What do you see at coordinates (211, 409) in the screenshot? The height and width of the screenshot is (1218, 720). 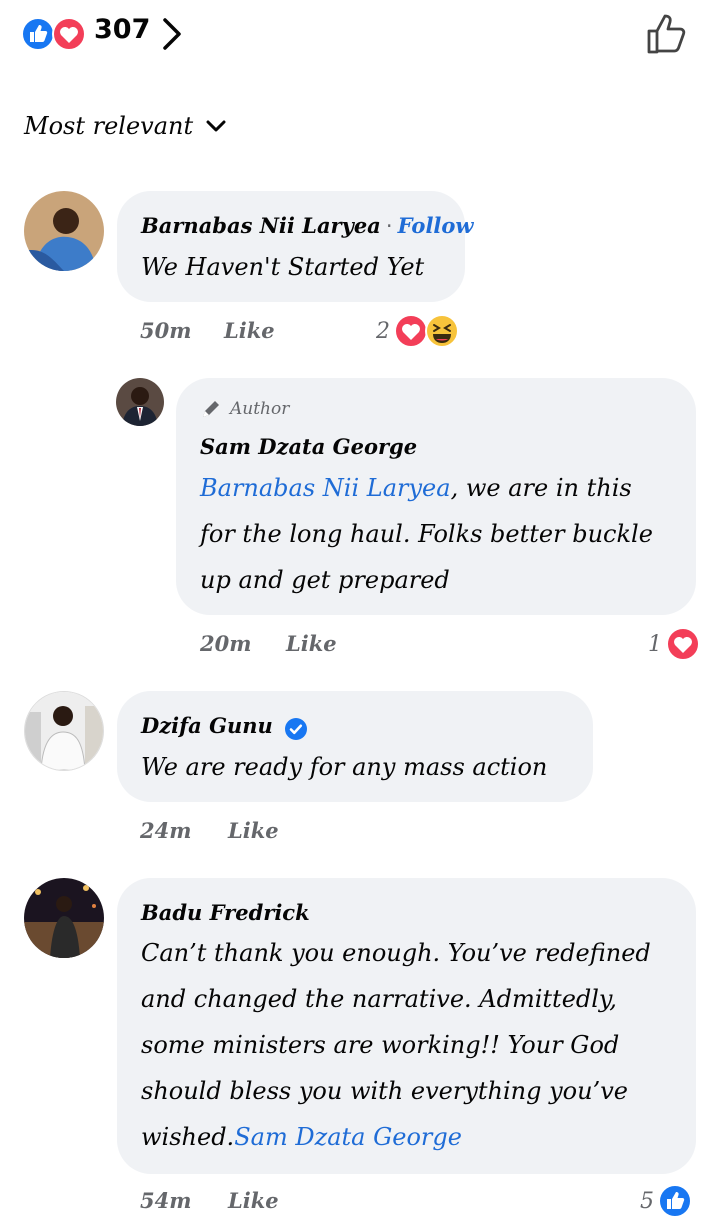 I see `pencil-icon` at bounding box center [211, 409].